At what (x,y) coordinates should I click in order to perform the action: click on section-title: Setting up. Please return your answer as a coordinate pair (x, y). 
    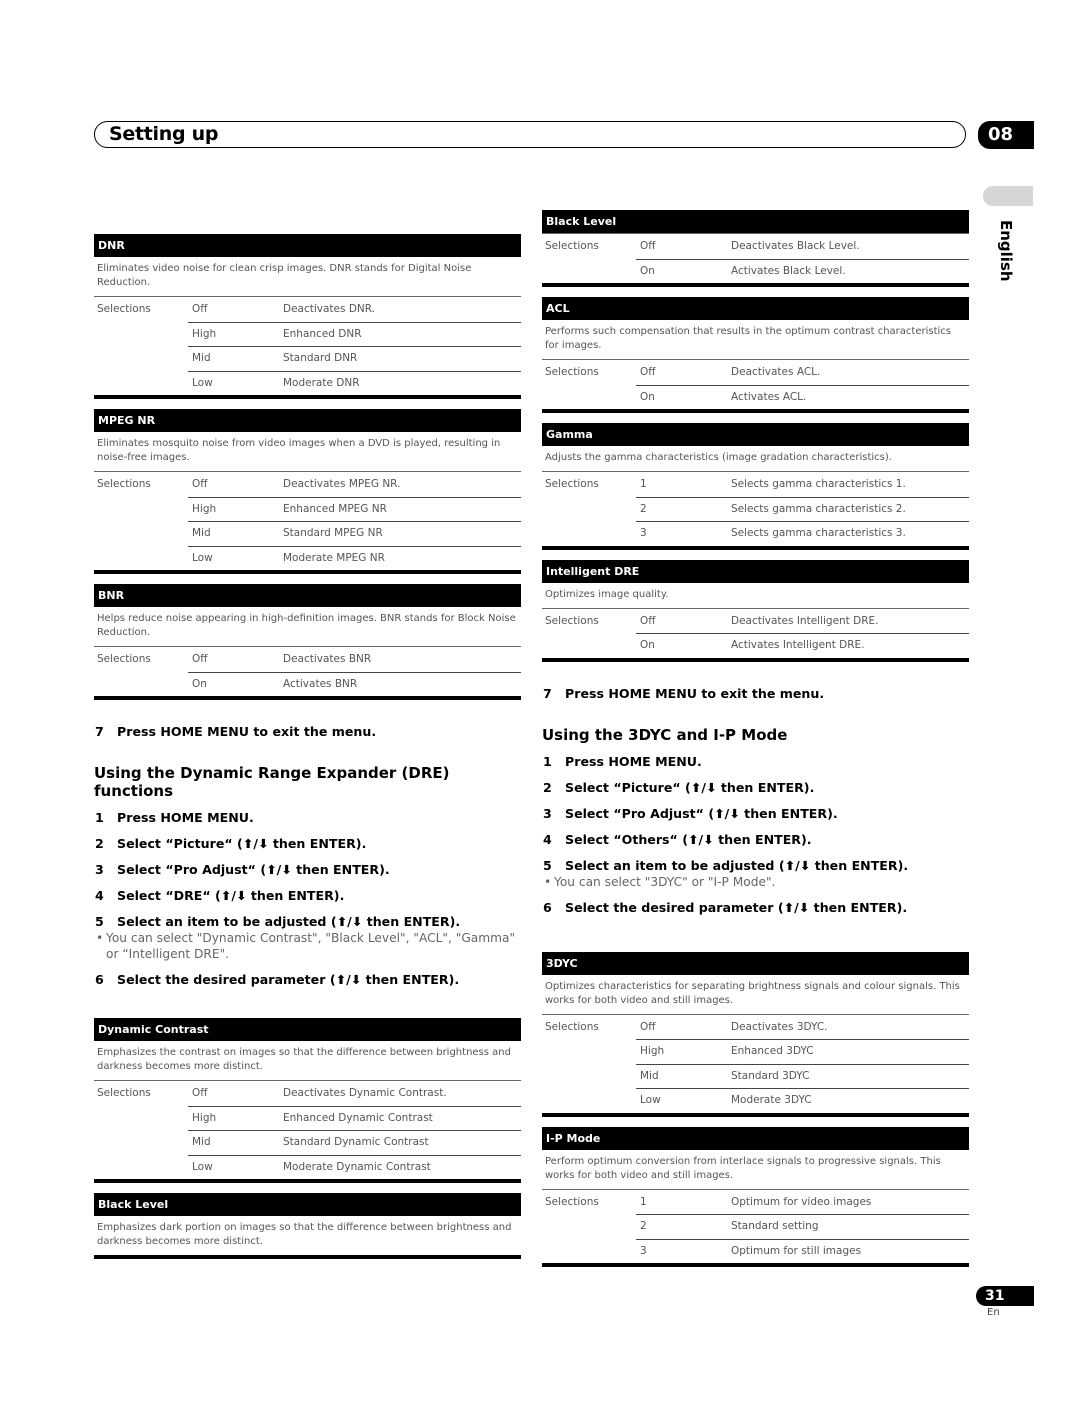
    Looking at the image, I should click on (164, 134).